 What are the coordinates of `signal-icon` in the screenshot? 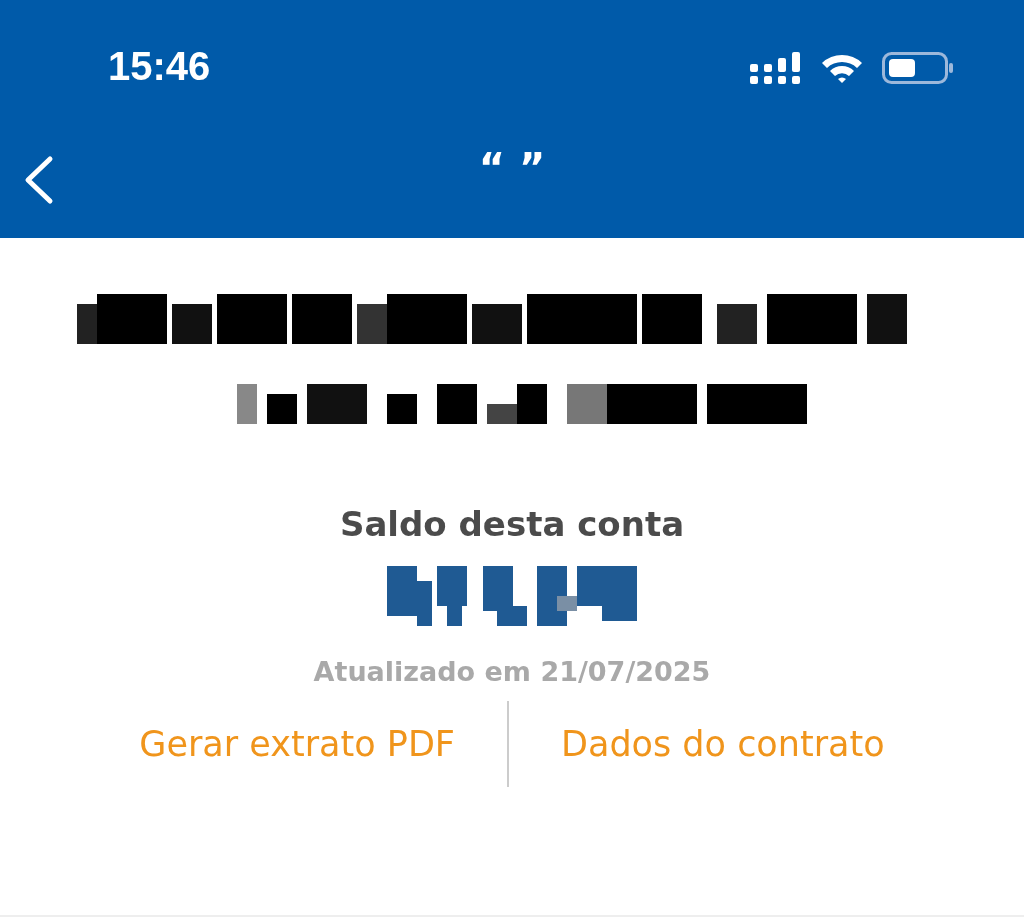 It's located at (776, 68).